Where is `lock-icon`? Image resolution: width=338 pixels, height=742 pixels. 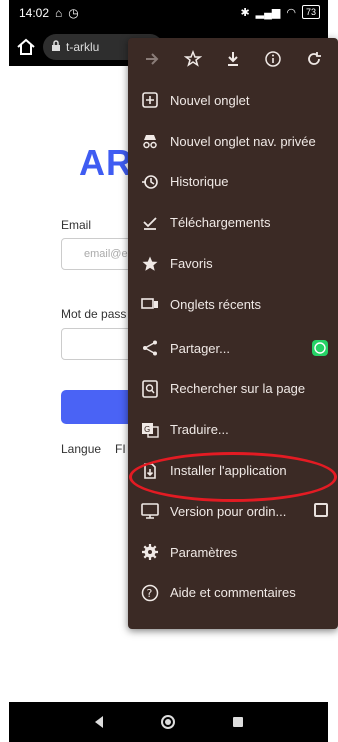 lock-icon is located at coordinates (56, 47).